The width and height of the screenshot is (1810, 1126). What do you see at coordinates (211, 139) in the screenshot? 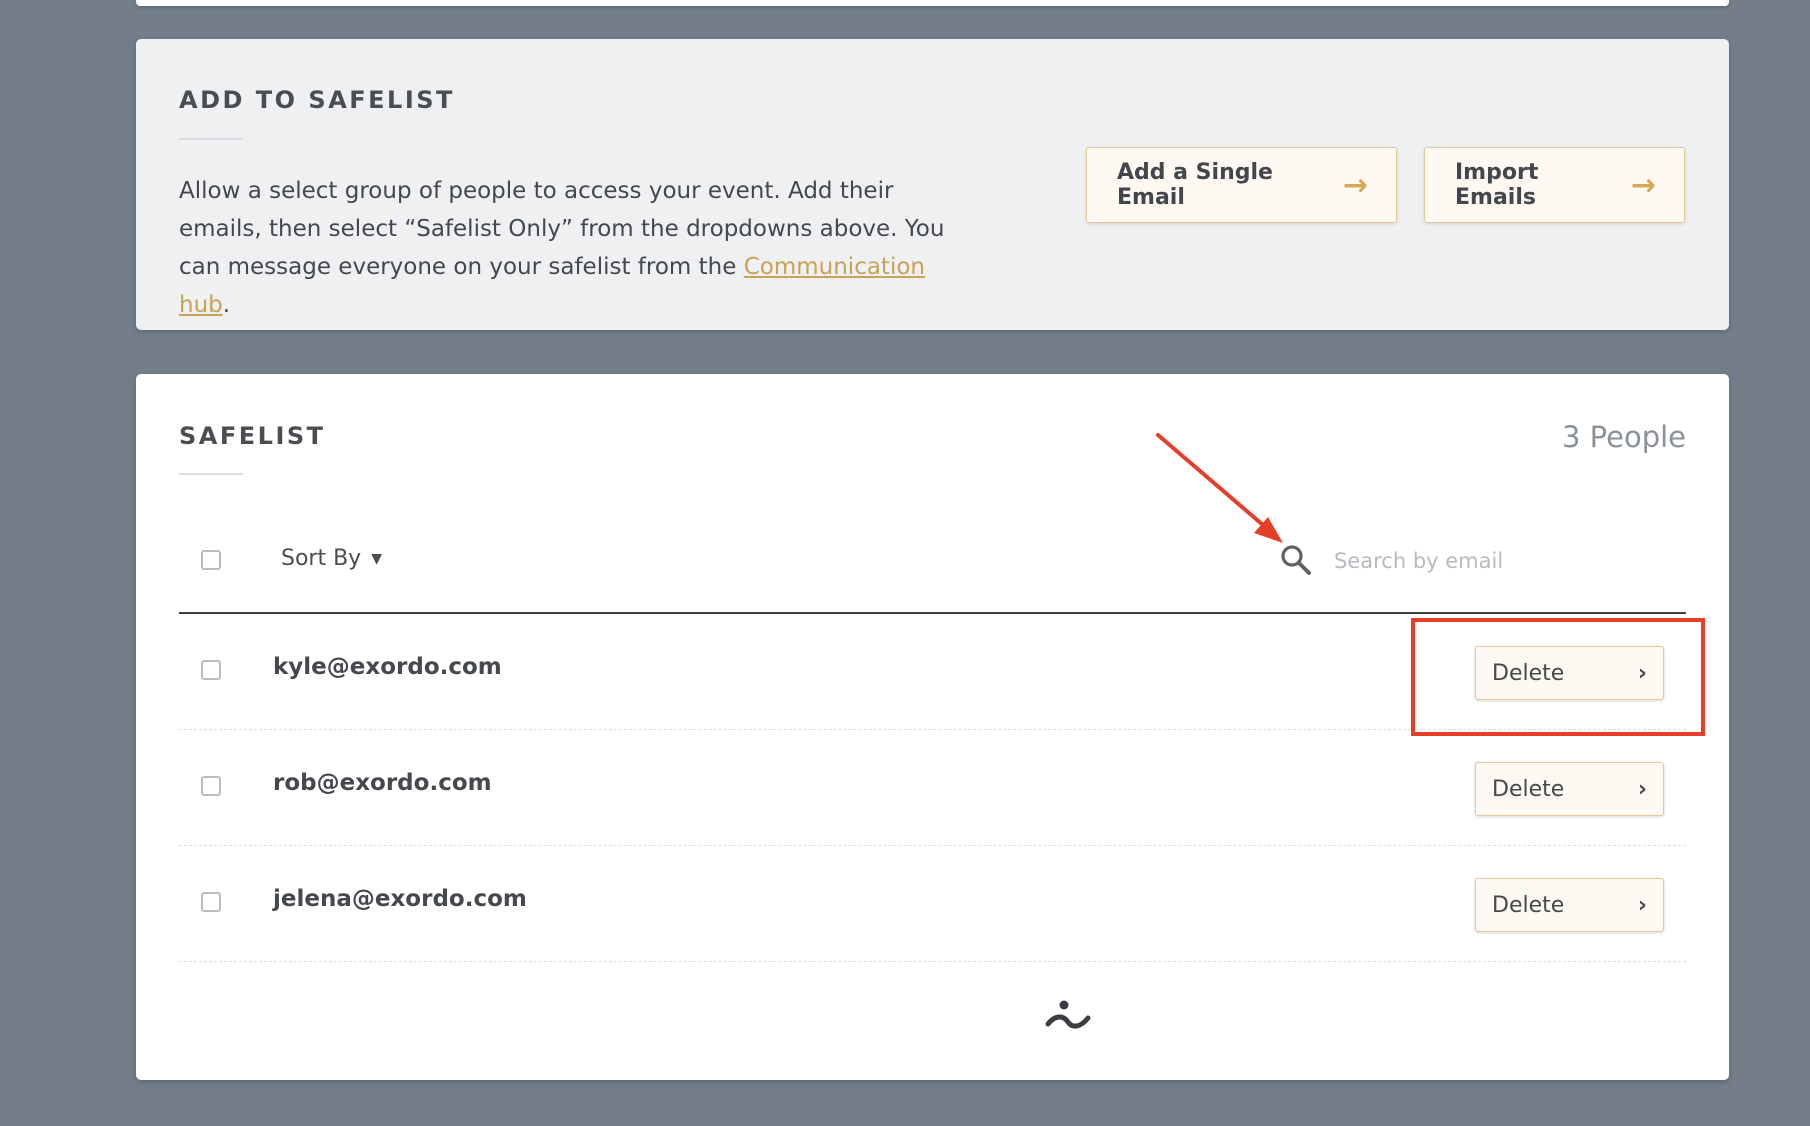
I see `add-section-title-underline` at bounding box center [211, 139].